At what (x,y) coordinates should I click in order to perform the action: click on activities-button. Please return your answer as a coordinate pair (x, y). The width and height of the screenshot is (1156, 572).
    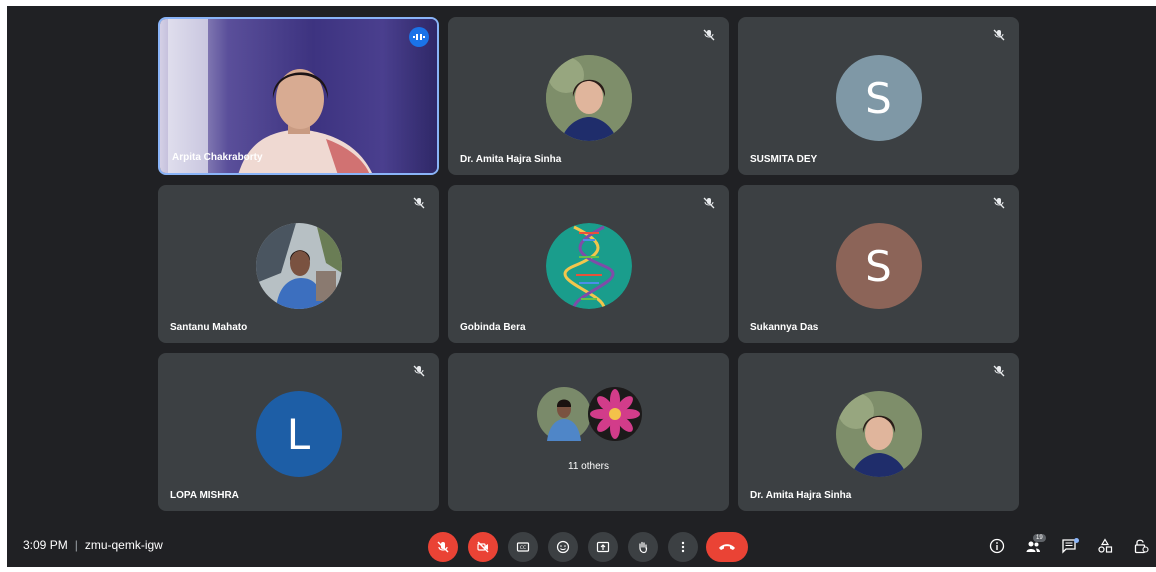
    Looking at the image, I should click on (1105, 546).